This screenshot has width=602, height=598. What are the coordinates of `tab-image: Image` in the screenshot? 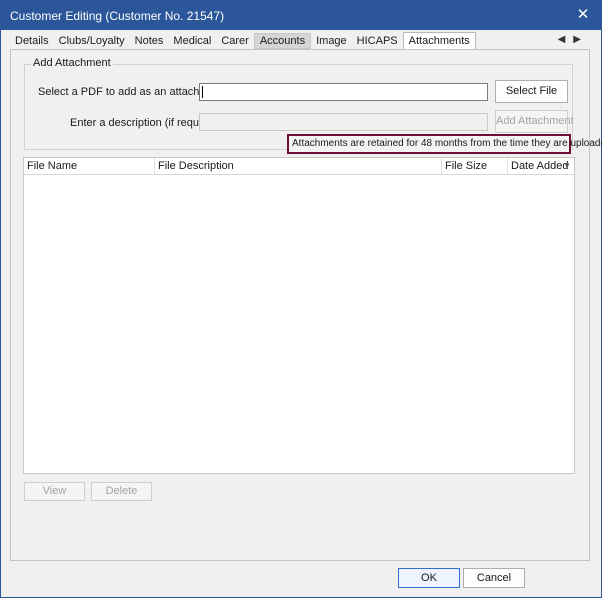 It's located at (331, 41).